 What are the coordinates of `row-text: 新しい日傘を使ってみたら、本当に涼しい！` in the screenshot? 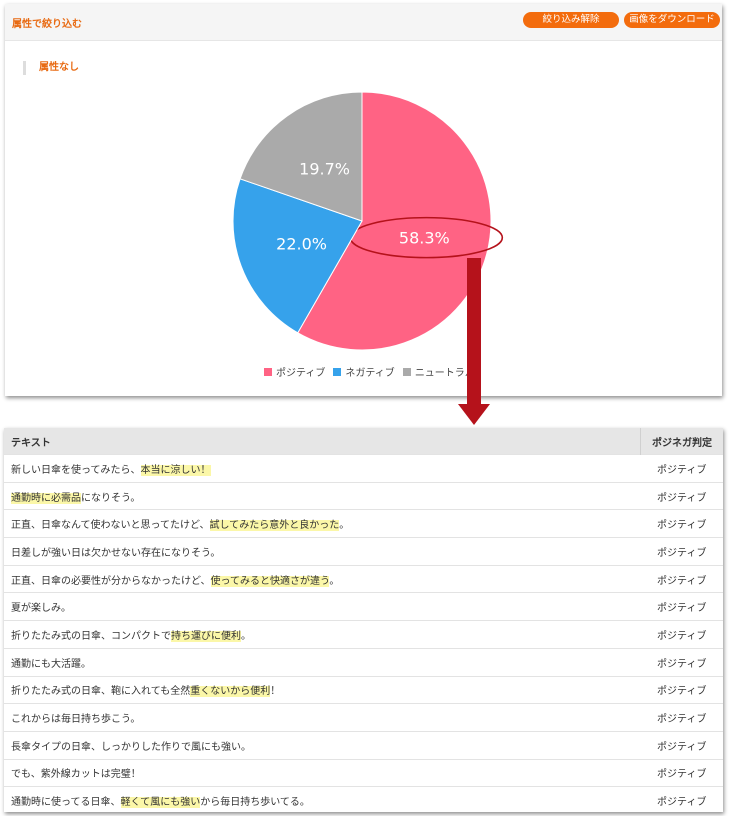 It's located at (322, 468).